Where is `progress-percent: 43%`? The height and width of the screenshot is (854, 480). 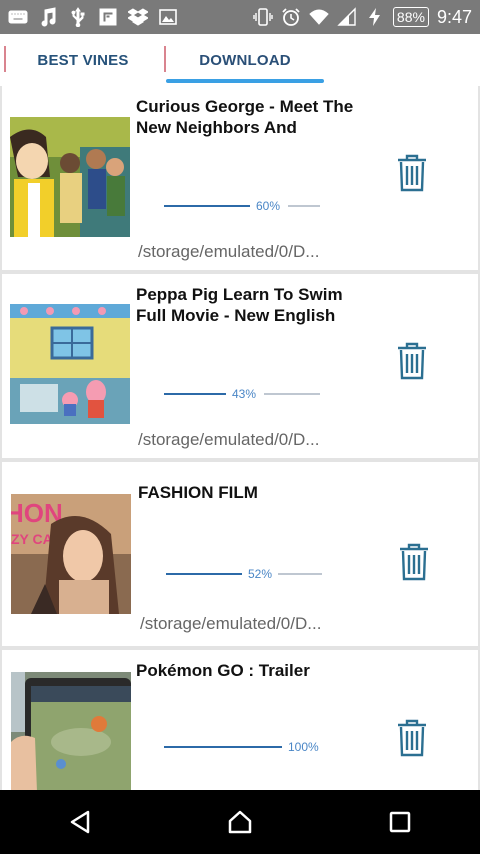
progress-percent: 43% is located at coordinates (244, 394).